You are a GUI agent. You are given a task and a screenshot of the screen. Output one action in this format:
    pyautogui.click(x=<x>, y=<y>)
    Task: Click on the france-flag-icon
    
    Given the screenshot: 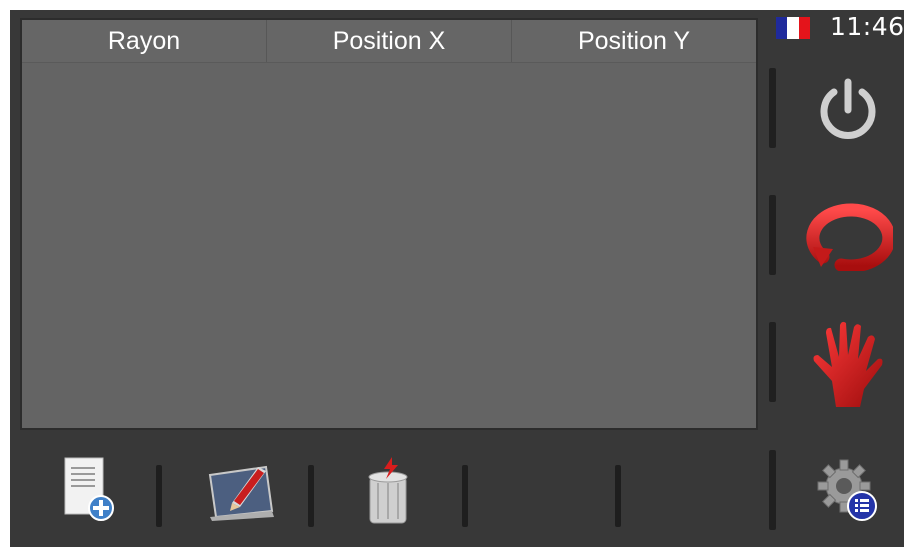 What is the action you would take?
    pyautogui.click(x=793, y=28)
    